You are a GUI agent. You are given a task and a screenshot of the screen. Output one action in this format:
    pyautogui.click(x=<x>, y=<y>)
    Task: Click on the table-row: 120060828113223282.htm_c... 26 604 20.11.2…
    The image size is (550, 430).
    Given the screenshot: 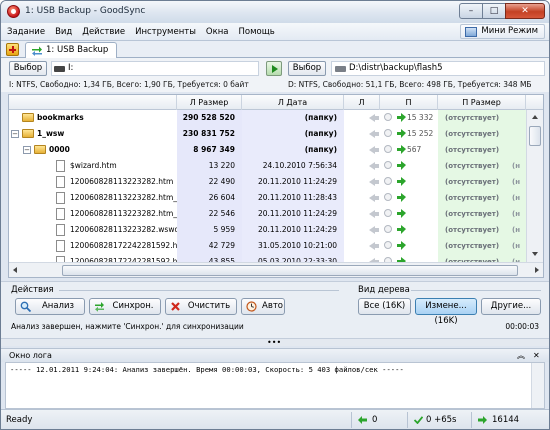 What is the action you would take?
    pyautogui.click(x=267, y=198)
    